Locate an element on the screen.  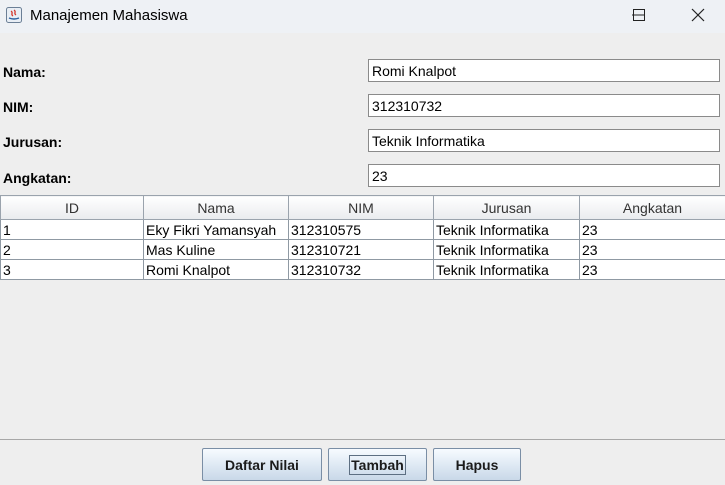
column-header-id: ID is located at coordinates (72, 207).